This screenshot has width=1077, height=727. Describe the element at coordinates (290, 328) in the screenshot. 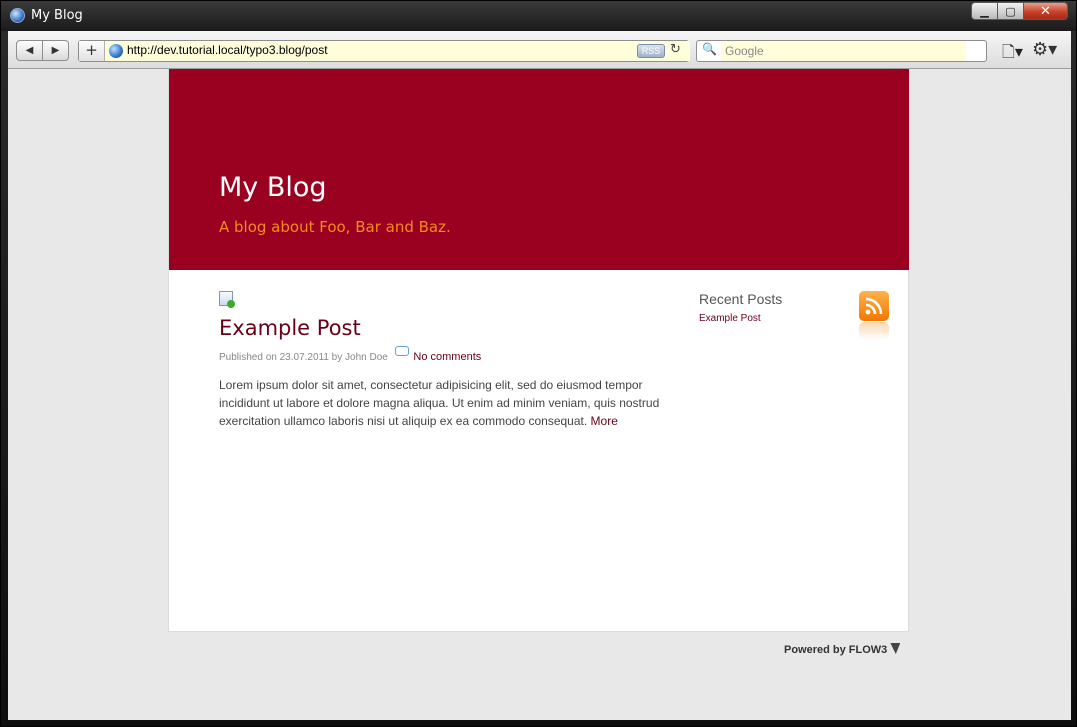

I see `post-title: Example Post` at that location.